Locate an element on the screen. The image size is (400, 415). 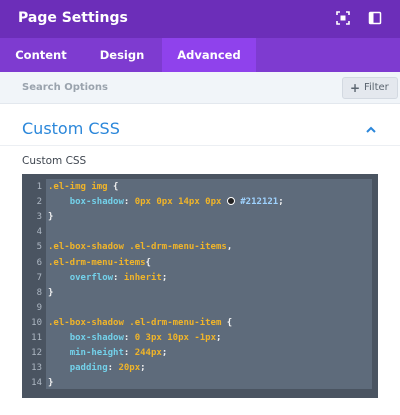
filter-button: + Filter is located at coordinates (370, 88).